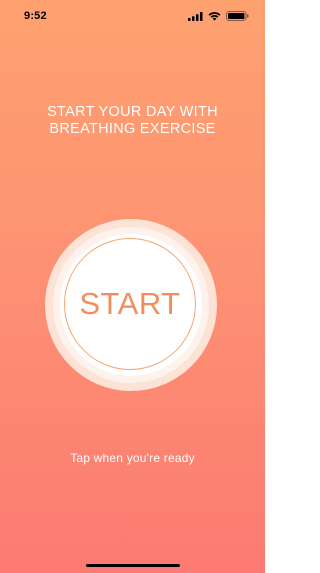  What do you see at coordinates (35, 16) in the screenshot?
I see `status-time: 9:52` at bounding box center [35, 16].